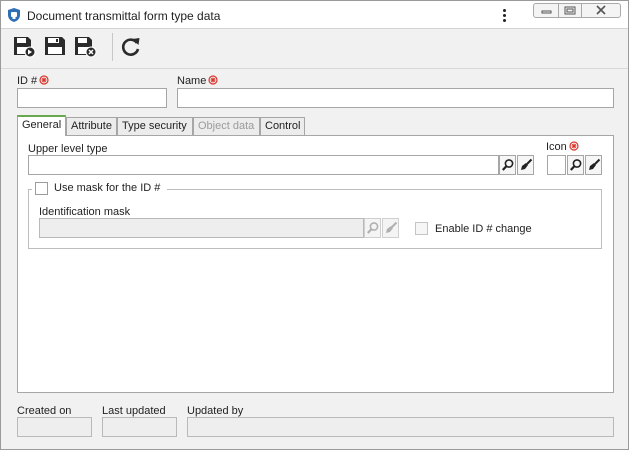  Describe the element at coordinates (314, 49) in the screenshot. I see `toolbar` at that location.